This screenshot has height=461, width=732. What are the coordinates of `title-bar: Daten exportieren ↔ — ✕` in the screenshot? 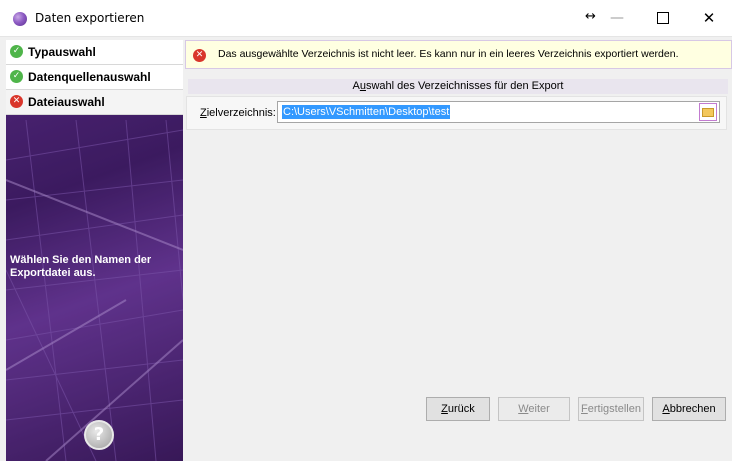 It's located at (366, 18).